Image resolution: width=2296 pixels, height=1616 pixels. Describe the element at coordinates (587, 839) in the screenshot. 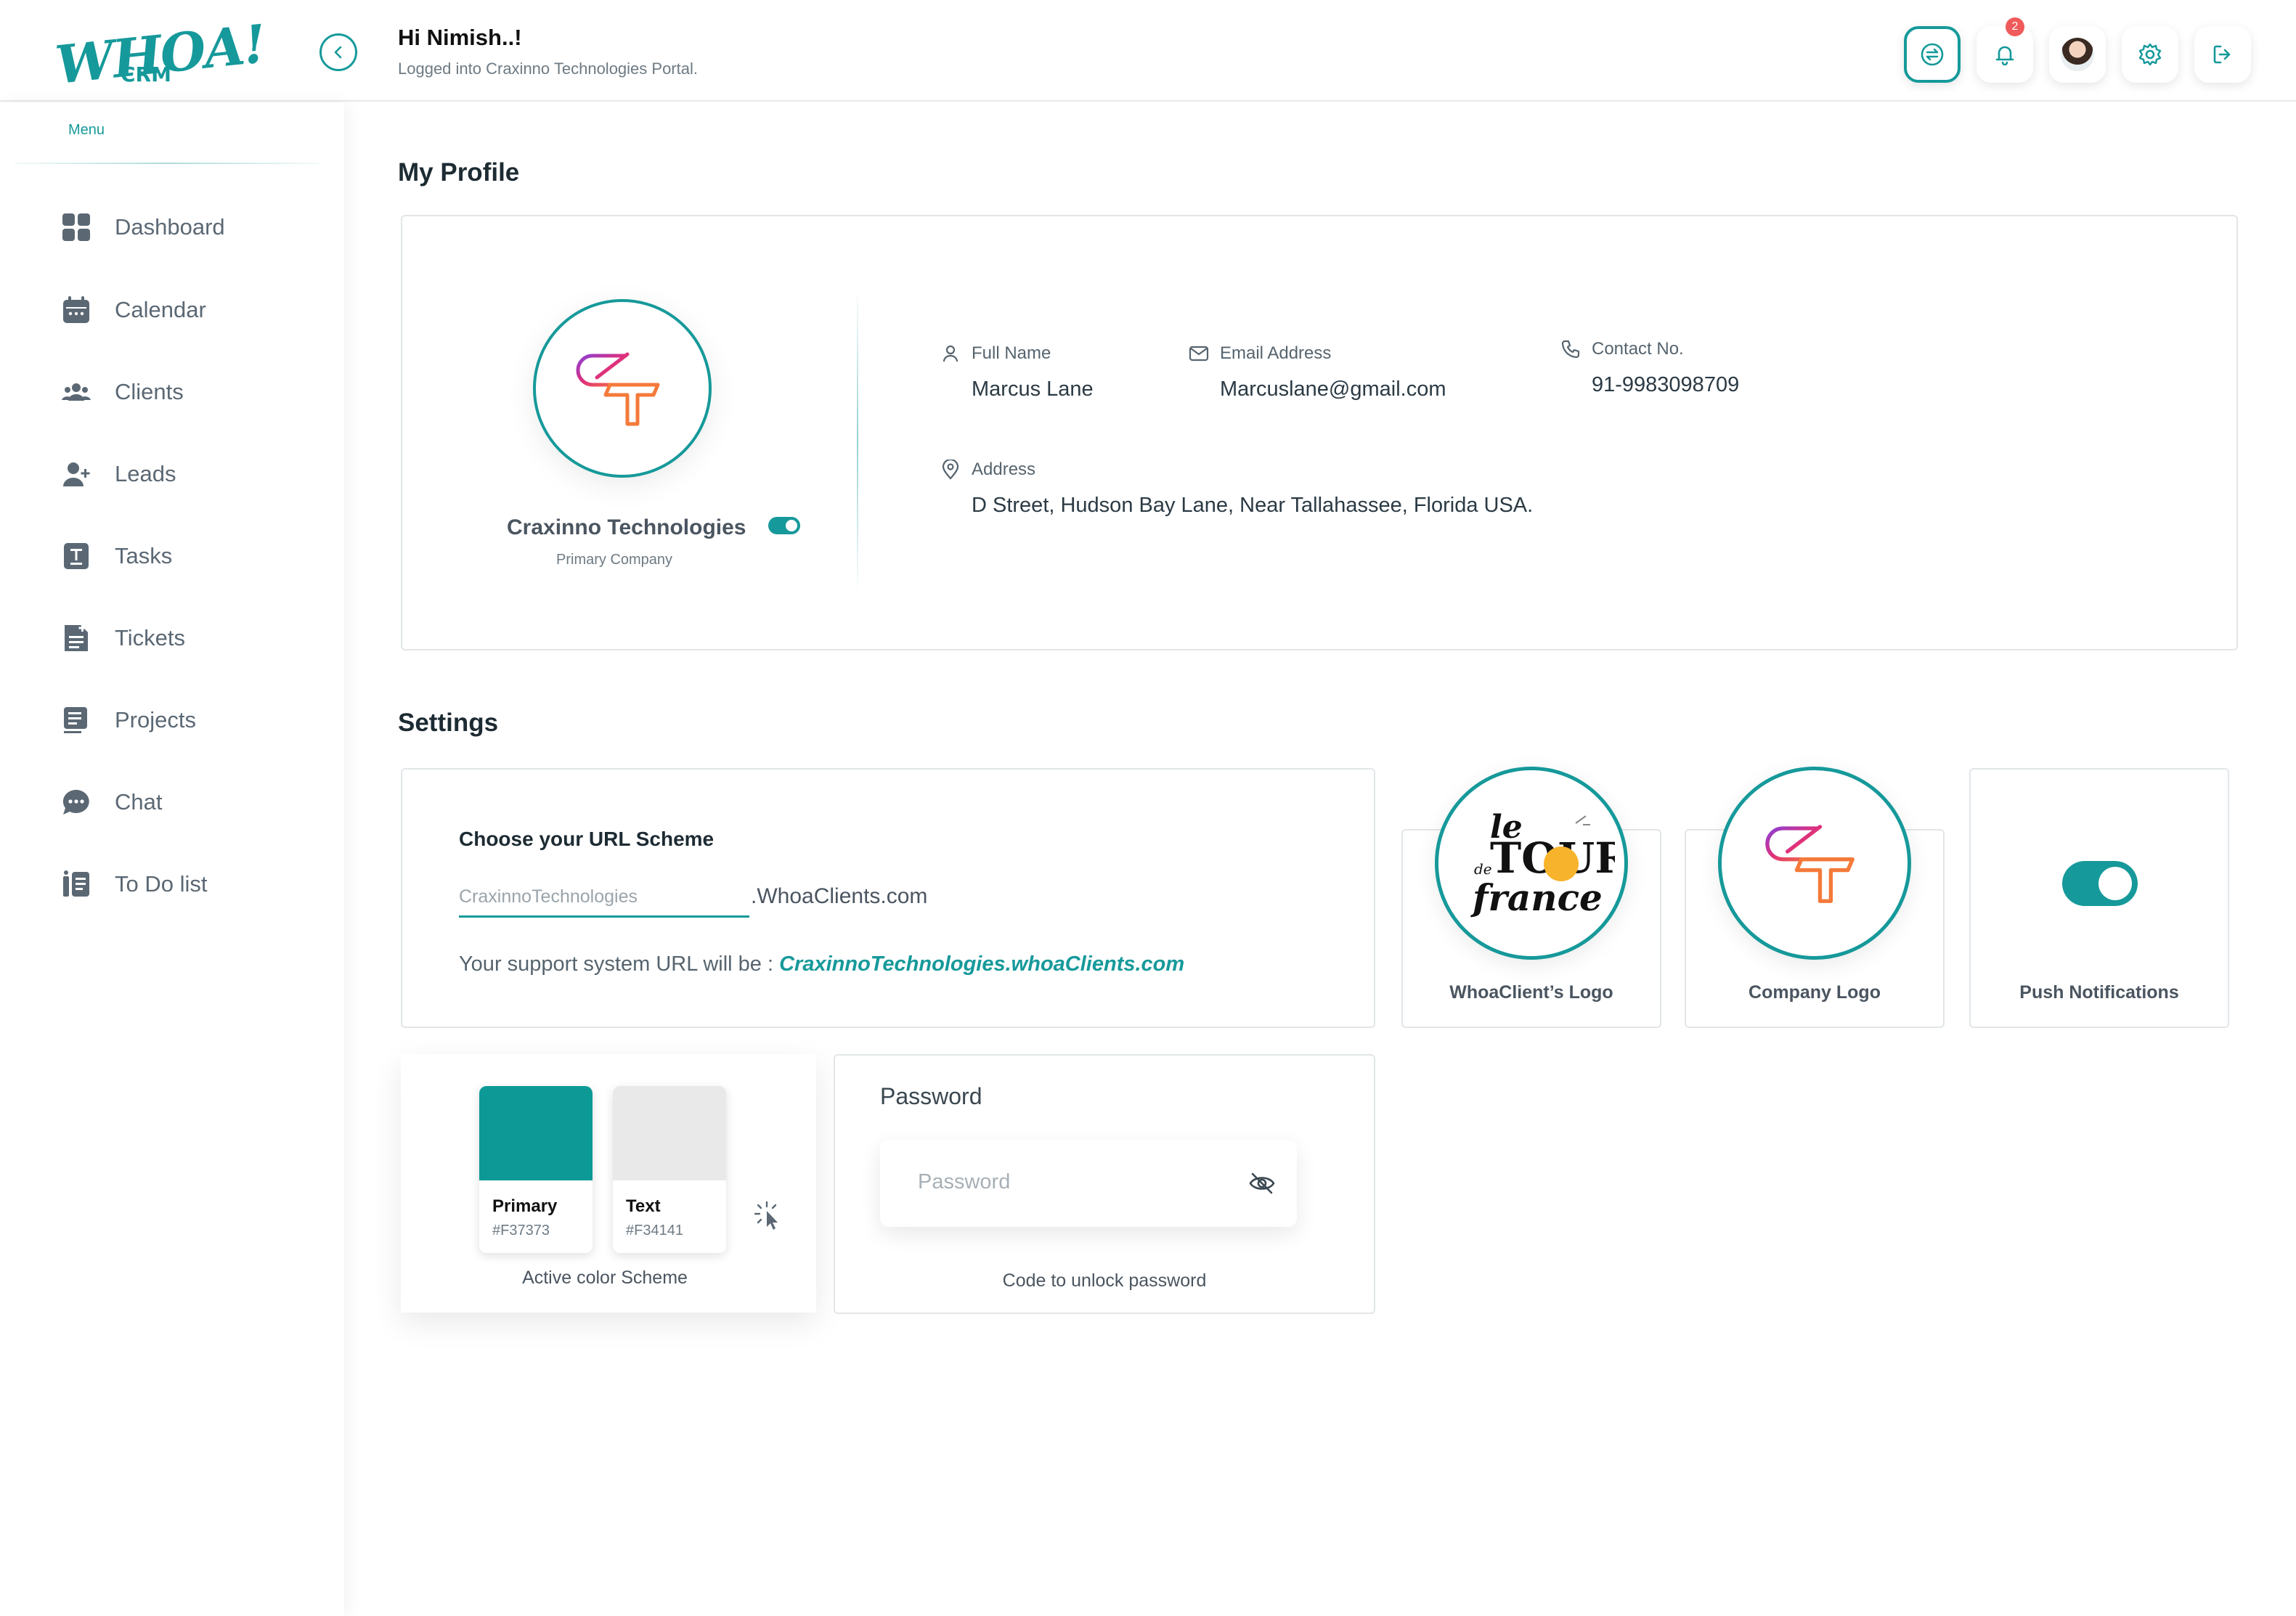

I see `url-scheme-title: Choose your URL Scheme` at that location.